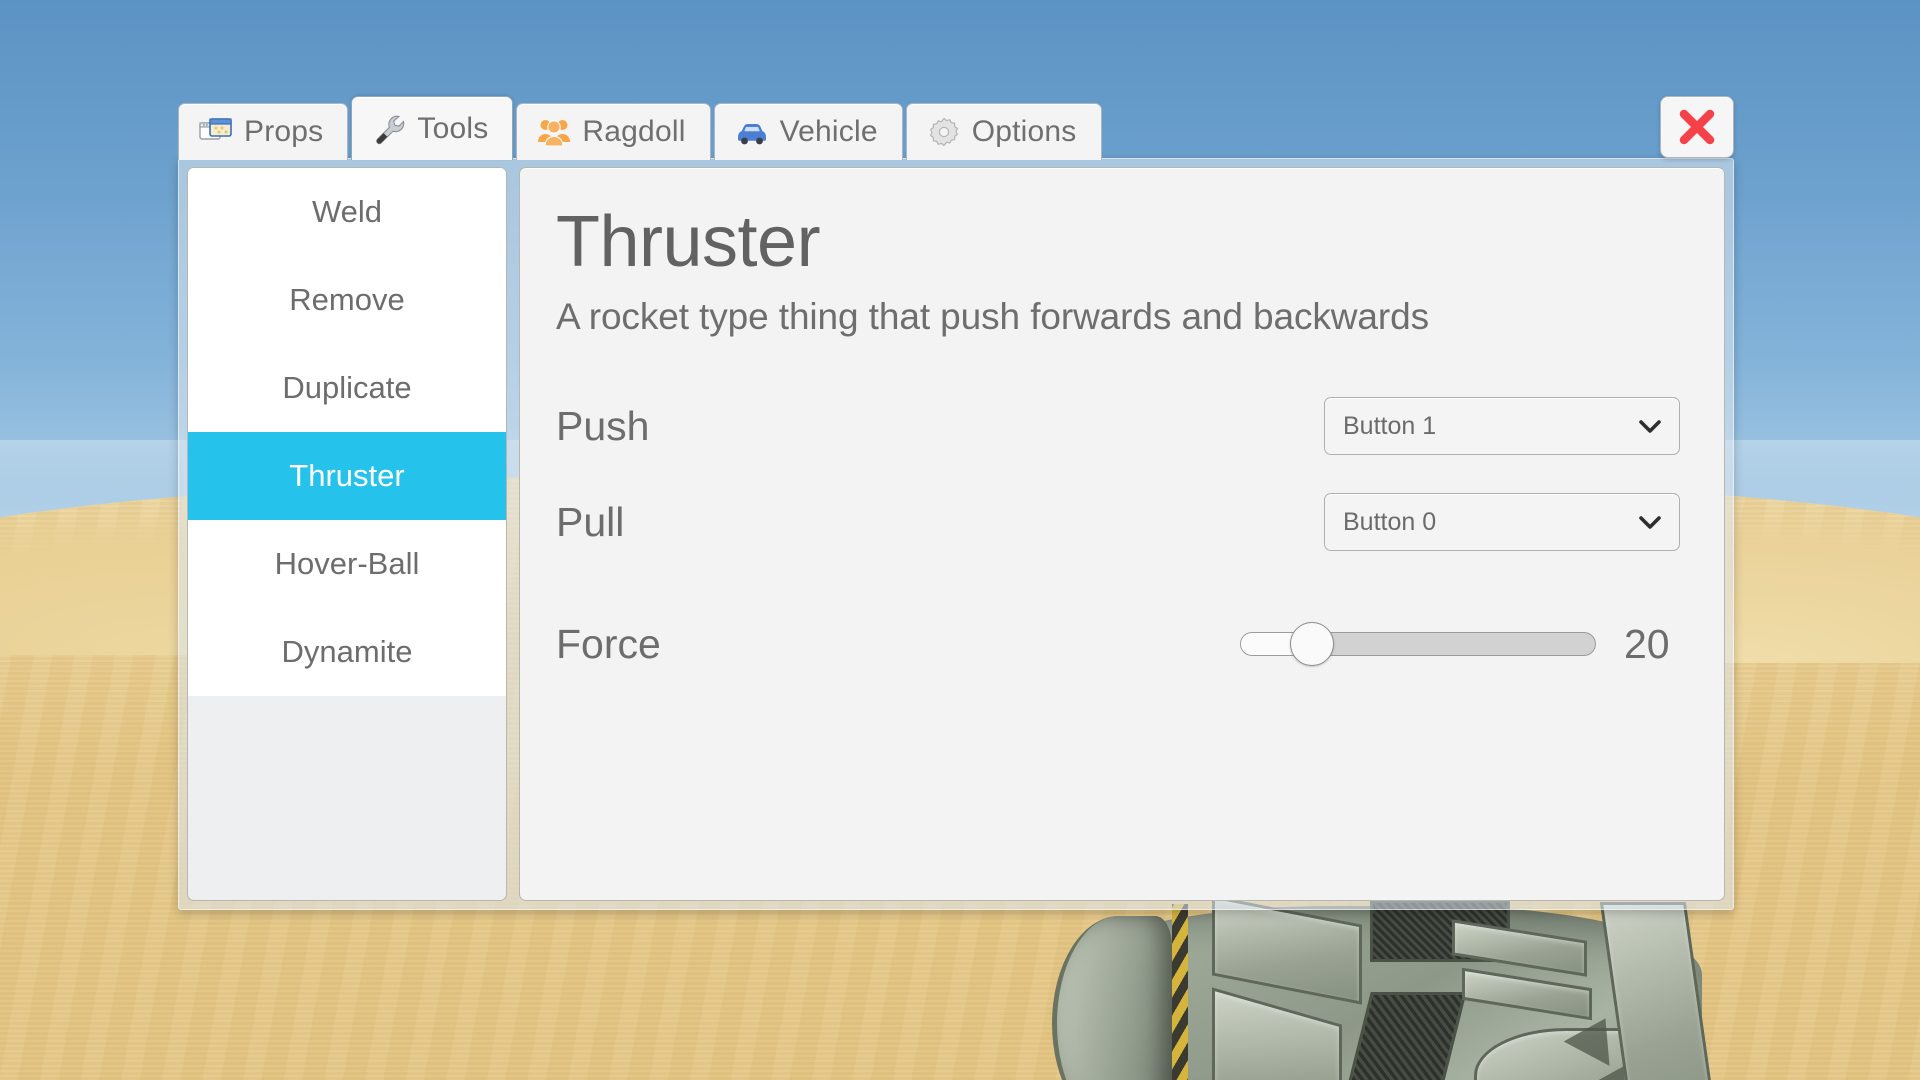 The height and width of the screenshot is (1080, 1920). Describe the element at coordinates (608, 643) in the screenshot. I see `control-label: Force` at that location.